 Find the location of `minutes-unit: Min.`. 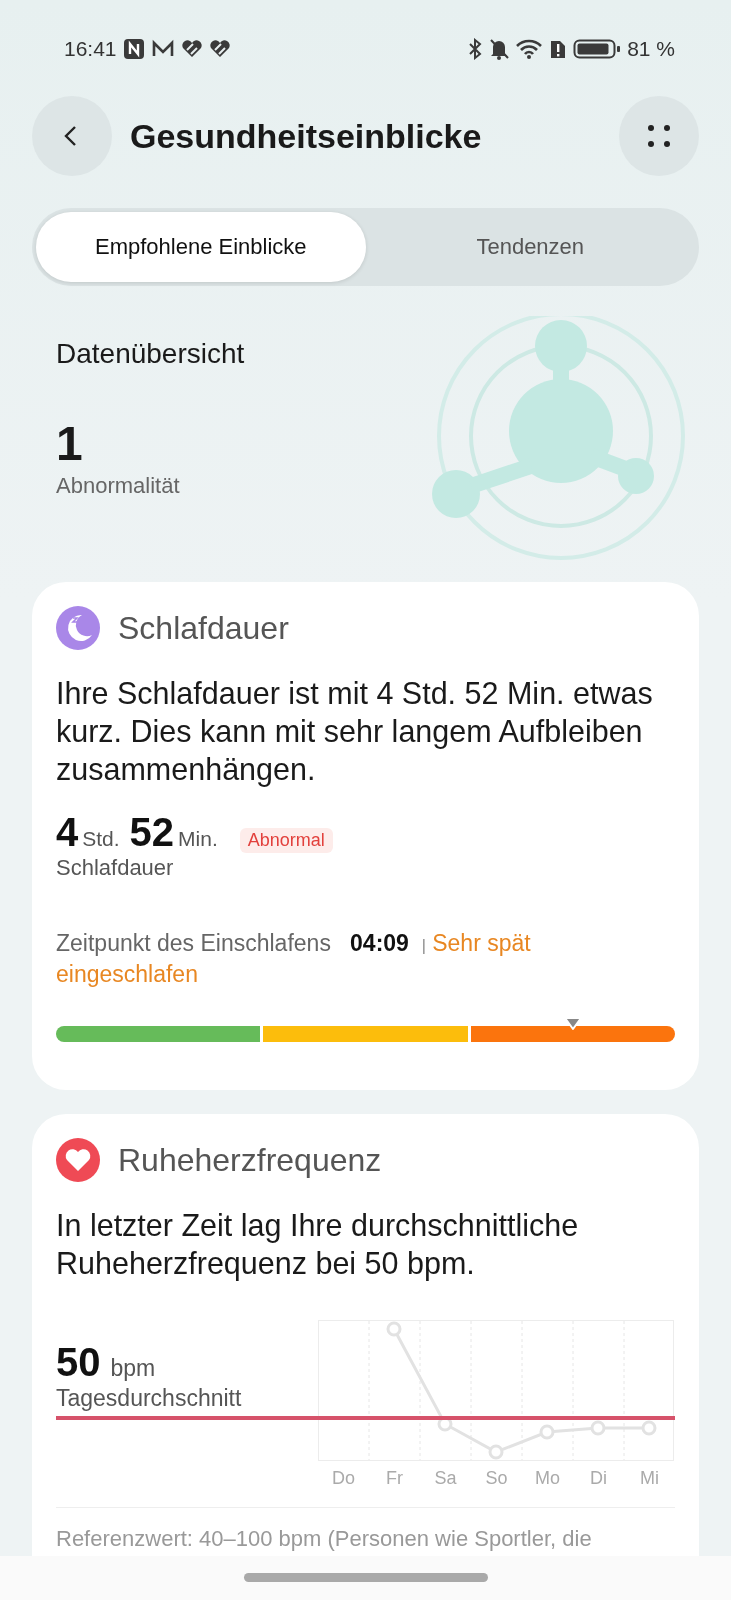

minutes-unit: Min. is located at coordinates (198, 839).